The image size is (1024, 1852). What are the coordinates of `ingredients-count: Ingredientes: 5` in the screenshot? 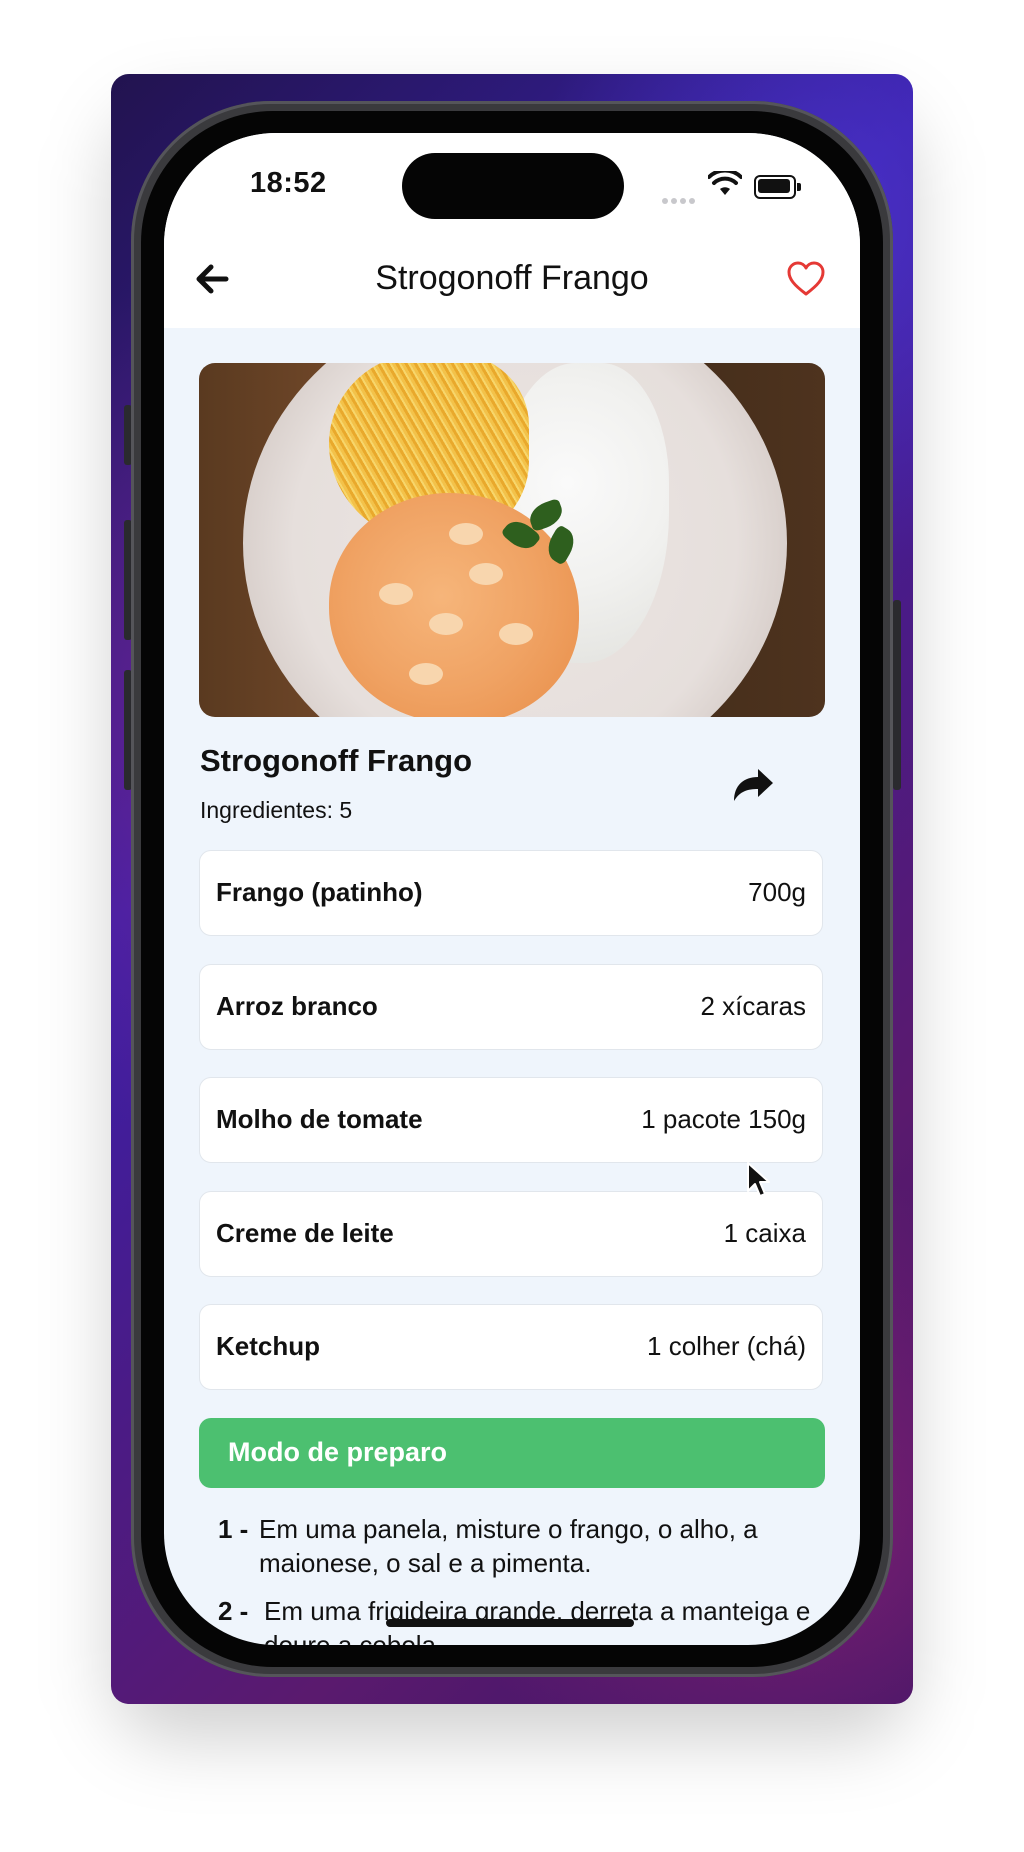 It's located at (276, 810).